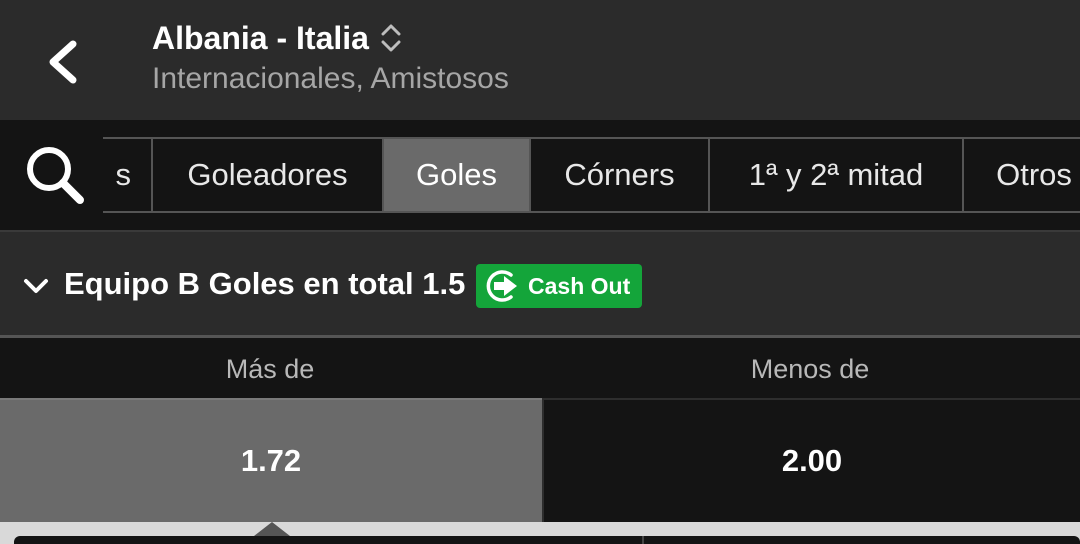  I want to click on tab-partial: s, so click(128, 175).